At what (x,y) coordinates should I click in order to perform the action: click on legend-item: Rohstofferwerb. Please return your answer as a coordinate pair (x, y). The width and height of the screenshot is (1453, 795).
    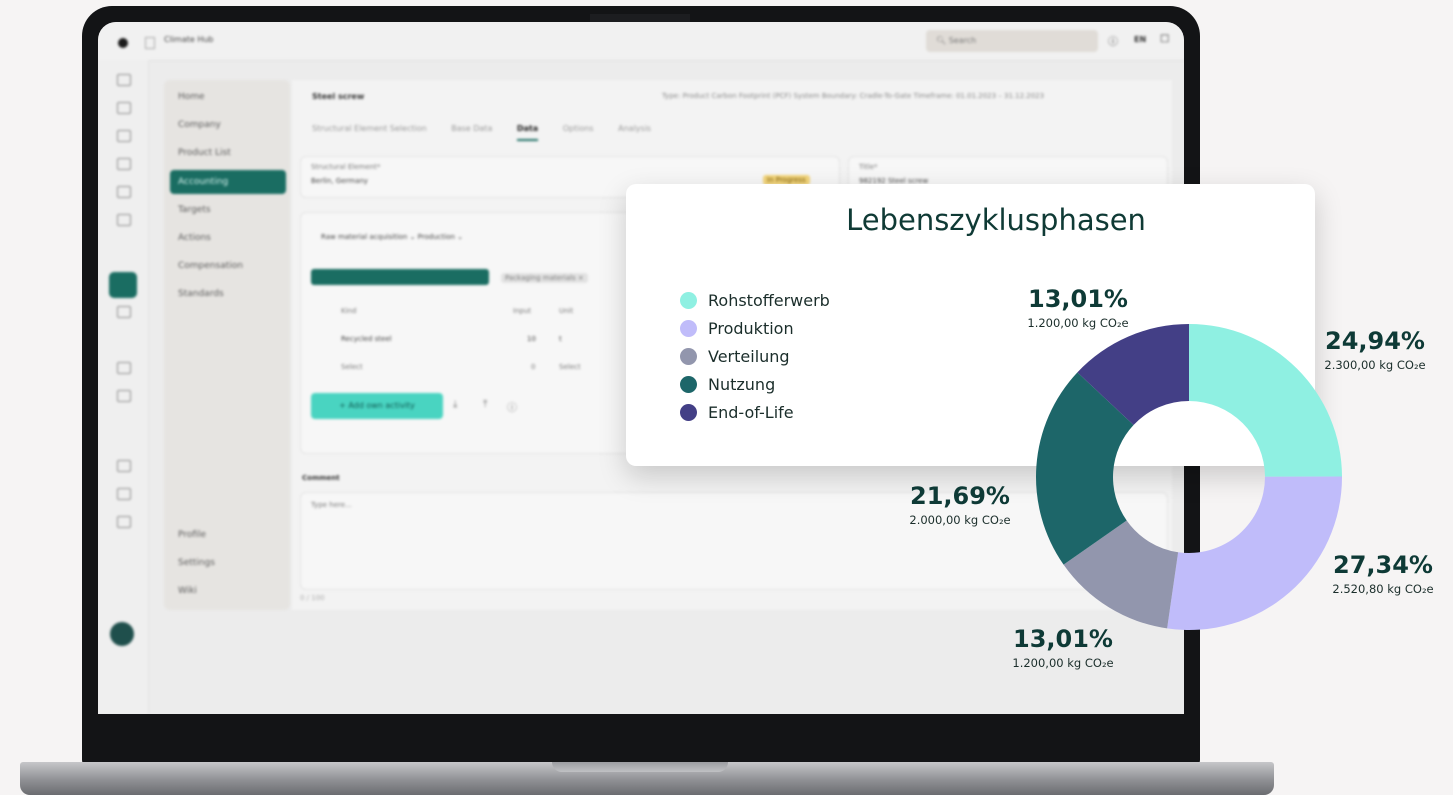
    Looking at the image, I should click on (755, 300).